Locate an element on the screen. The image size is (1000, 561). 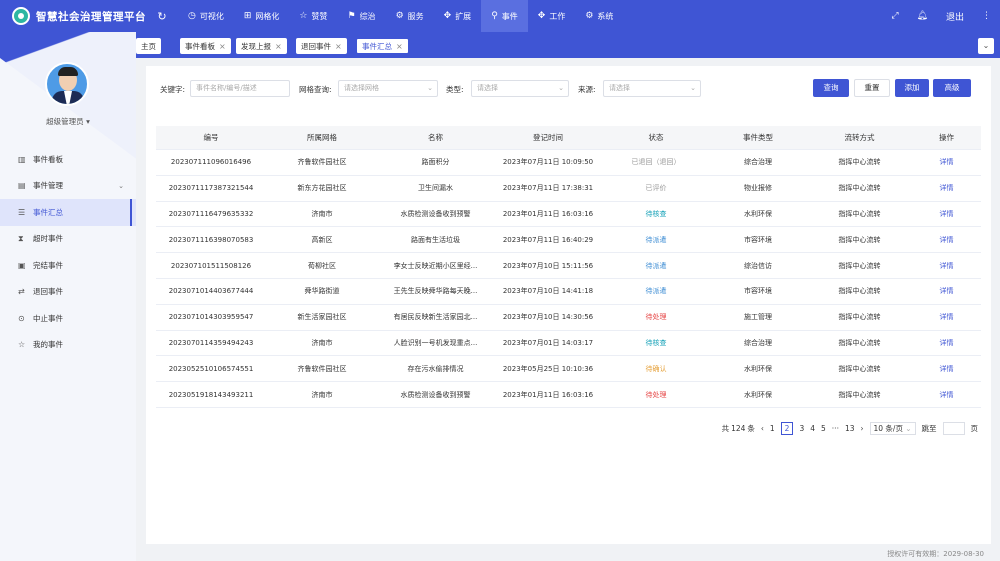
sidebar-item-label: 我的事件 is located at coordinates (48, 345).